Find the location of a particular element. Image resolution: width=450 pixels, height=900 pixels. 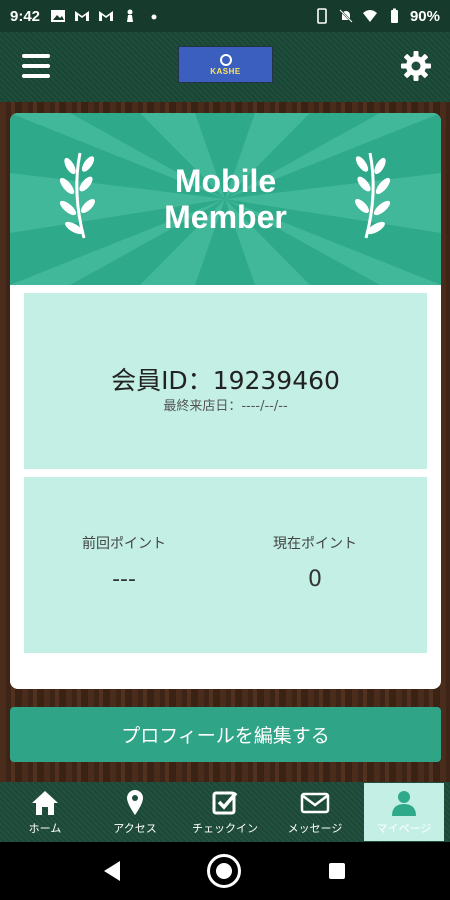

status-time: 9:42 is located at coordinates (25, 16).